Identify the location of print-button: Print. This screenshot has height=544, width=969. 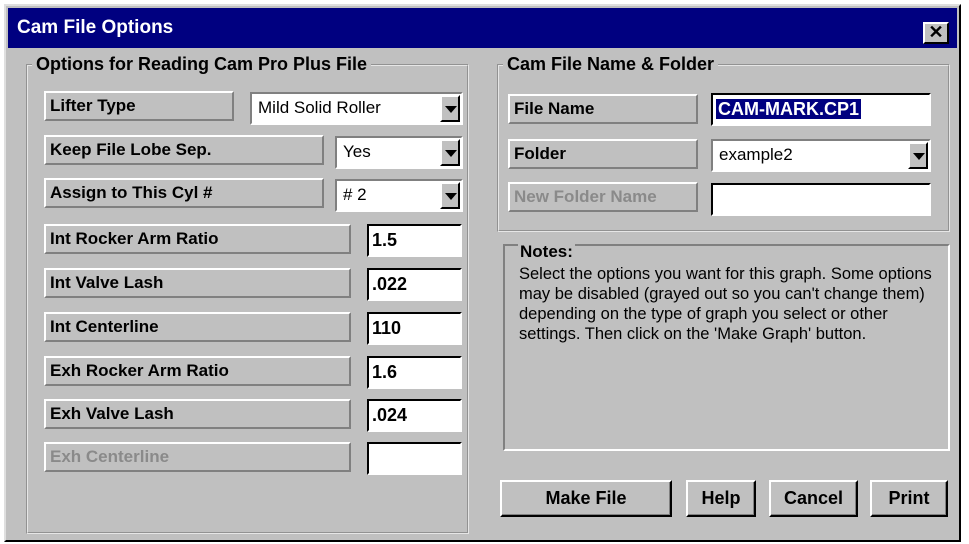
(909, 498).